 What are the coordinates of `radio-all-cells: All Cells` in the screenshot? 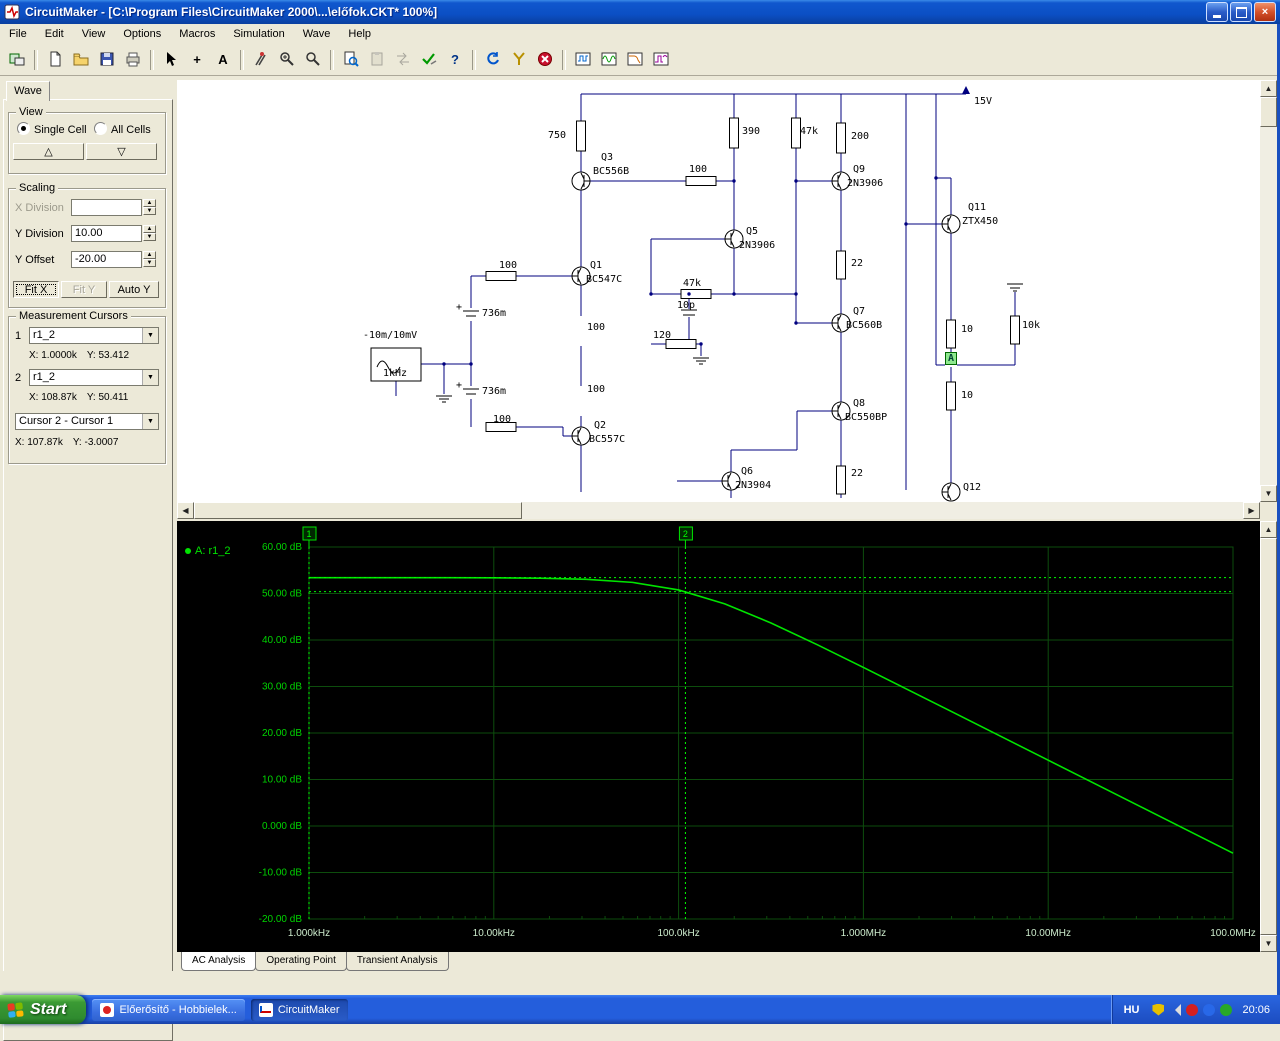 It's located at (122, 129).